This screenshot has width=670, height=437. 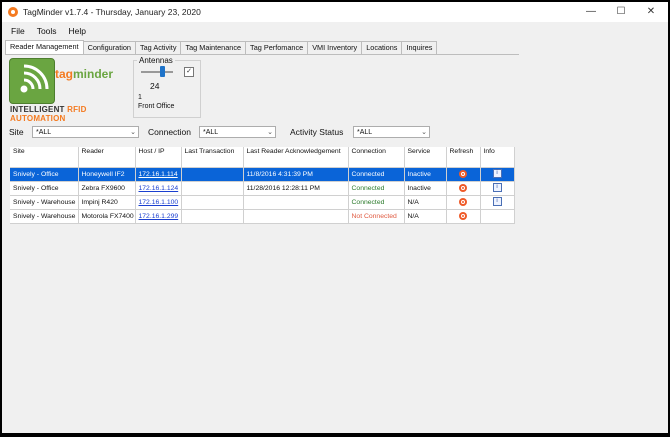 What do you see at coordinates (18, 31) in the screenshot?
I see `menu-file: File` at bounding box center [18, 31].